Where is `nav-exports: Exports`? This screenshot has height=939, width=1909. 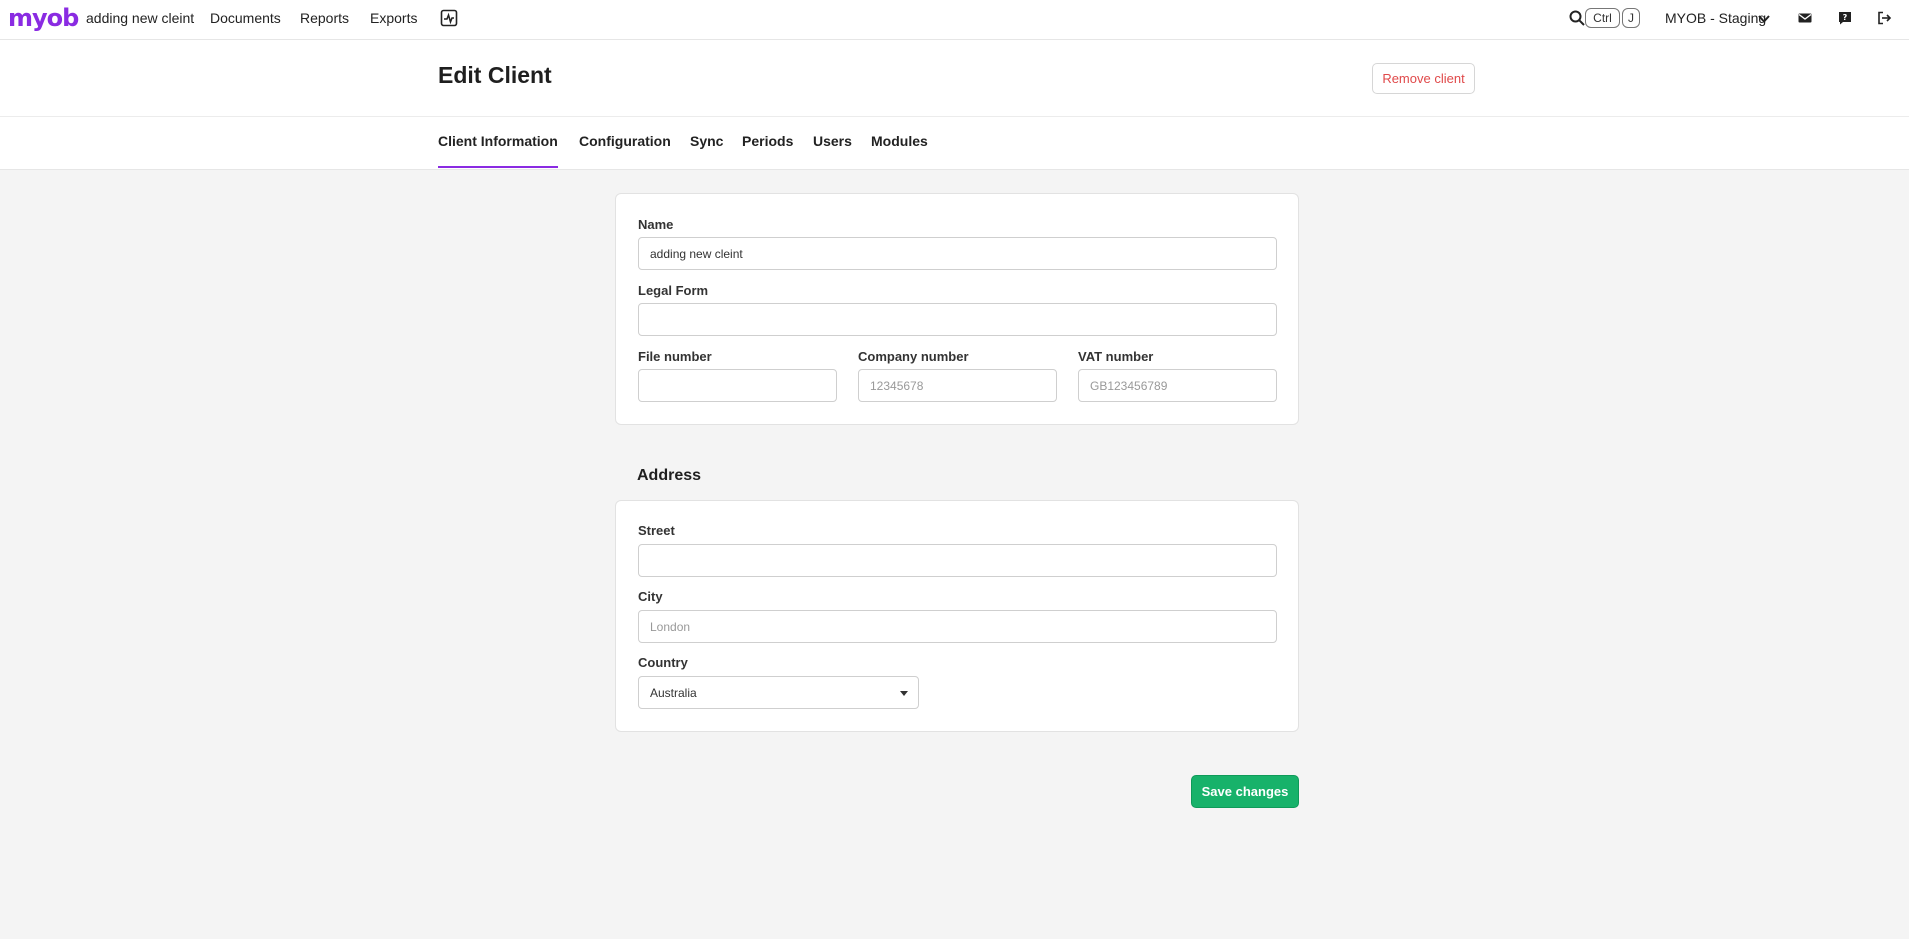 nav-exports: Exports is located at coordinates (393, 18).